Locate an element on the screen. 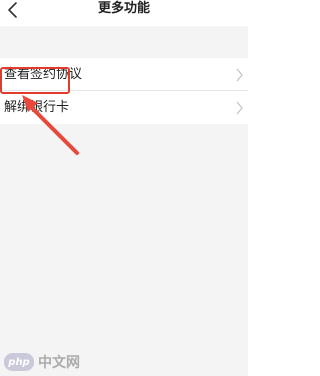 The width and height of the screenshot is (320, 376). watermark-logo: php is located at coordinates (19, 362).